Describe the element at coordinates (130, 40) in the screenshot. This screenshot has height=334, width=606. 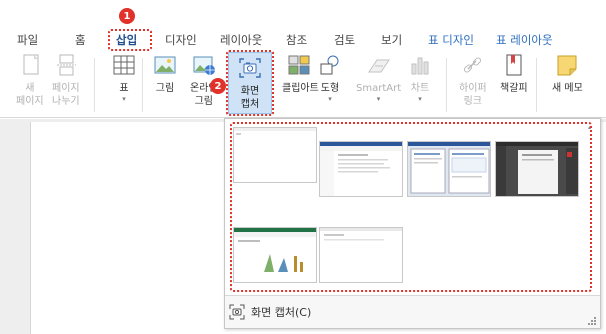
I see `insert-tab-callout` at that location.